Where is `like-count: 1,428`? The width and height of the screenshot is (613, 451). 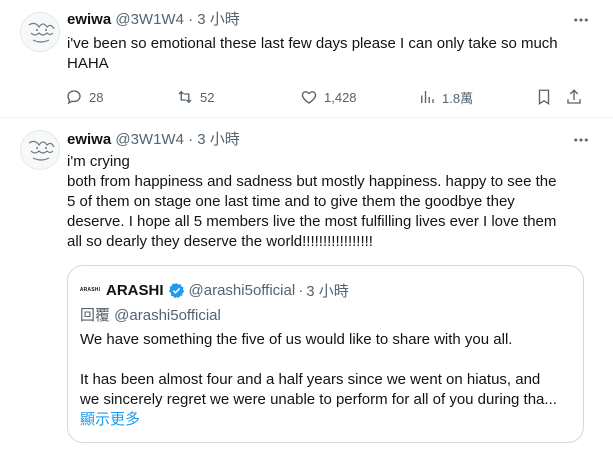
like-count: 1,428 is located at coordinates (340, 97).